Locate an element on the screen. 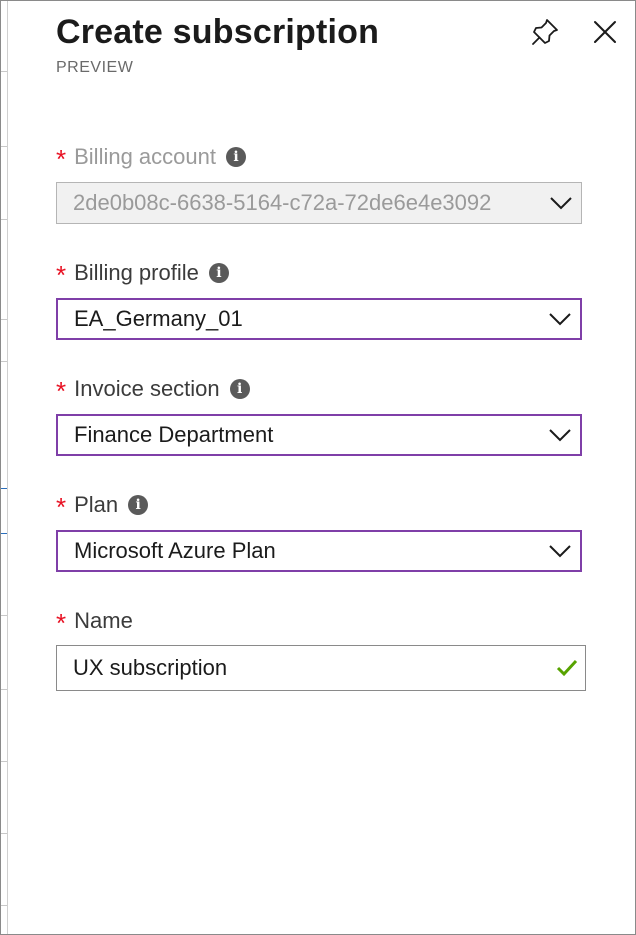 This screenshot has height=935, width=636. plan-label-text: Plan is located at coordinates (96, 504).